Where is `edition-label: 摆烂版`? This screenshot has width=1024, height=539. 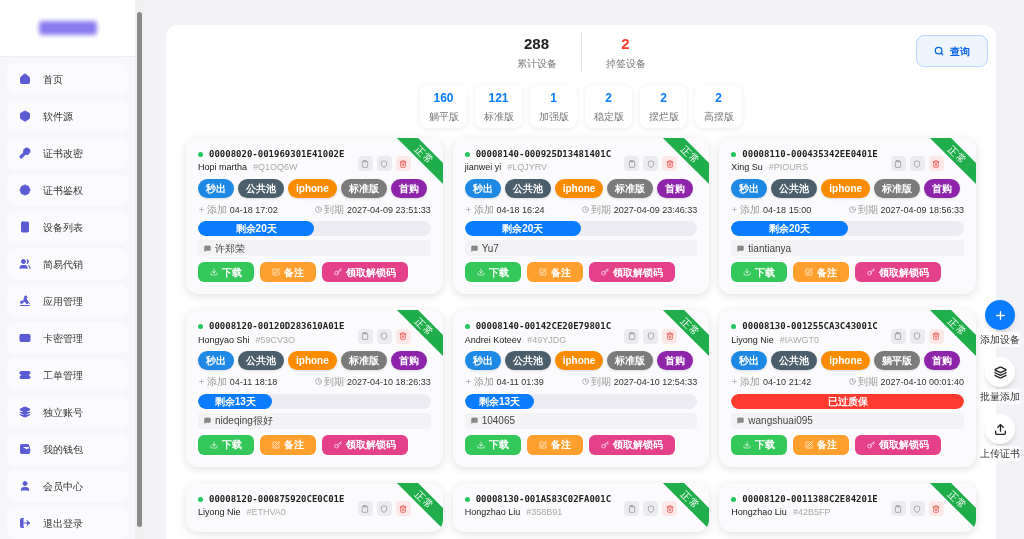
edition-label: 摆烂版 is located at coordinates (663, 116).